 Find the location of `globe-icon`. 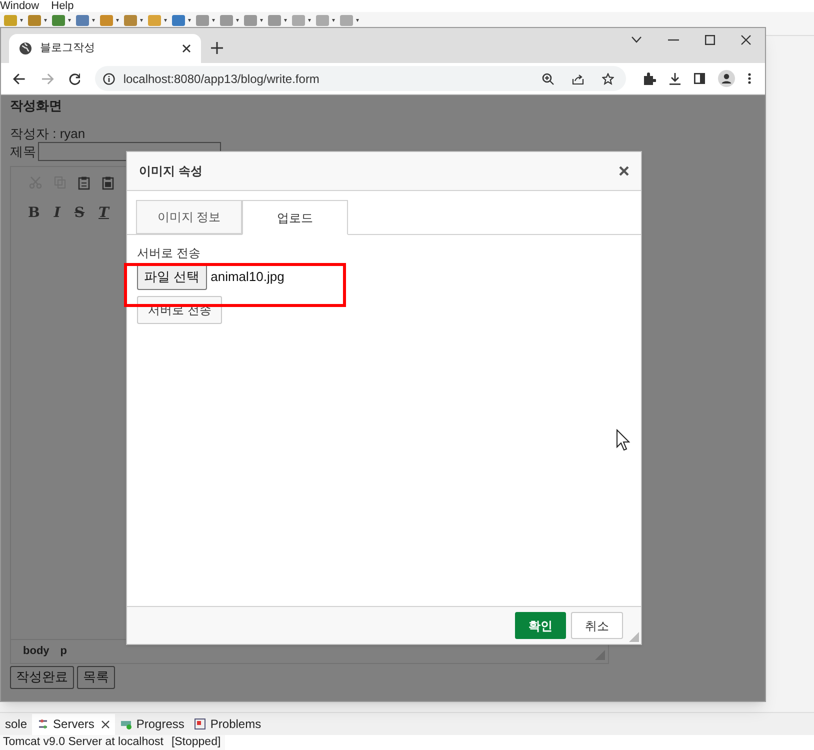

globe-icon is located at coordinates (25, 48).